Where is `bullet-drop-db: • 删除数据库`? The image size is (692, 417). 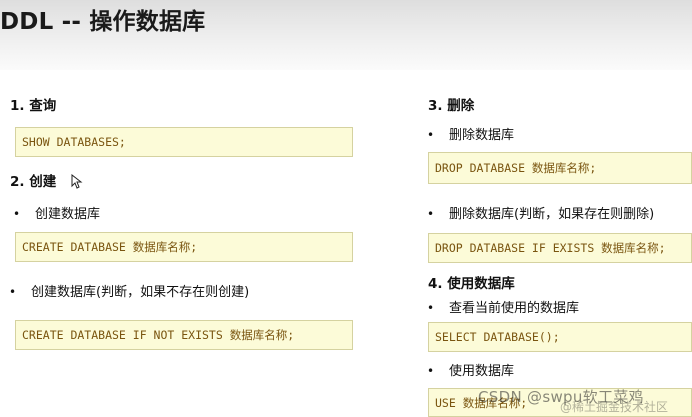 bullet-drop-db: • 删除数据库 is located at coordinates (470, 133).